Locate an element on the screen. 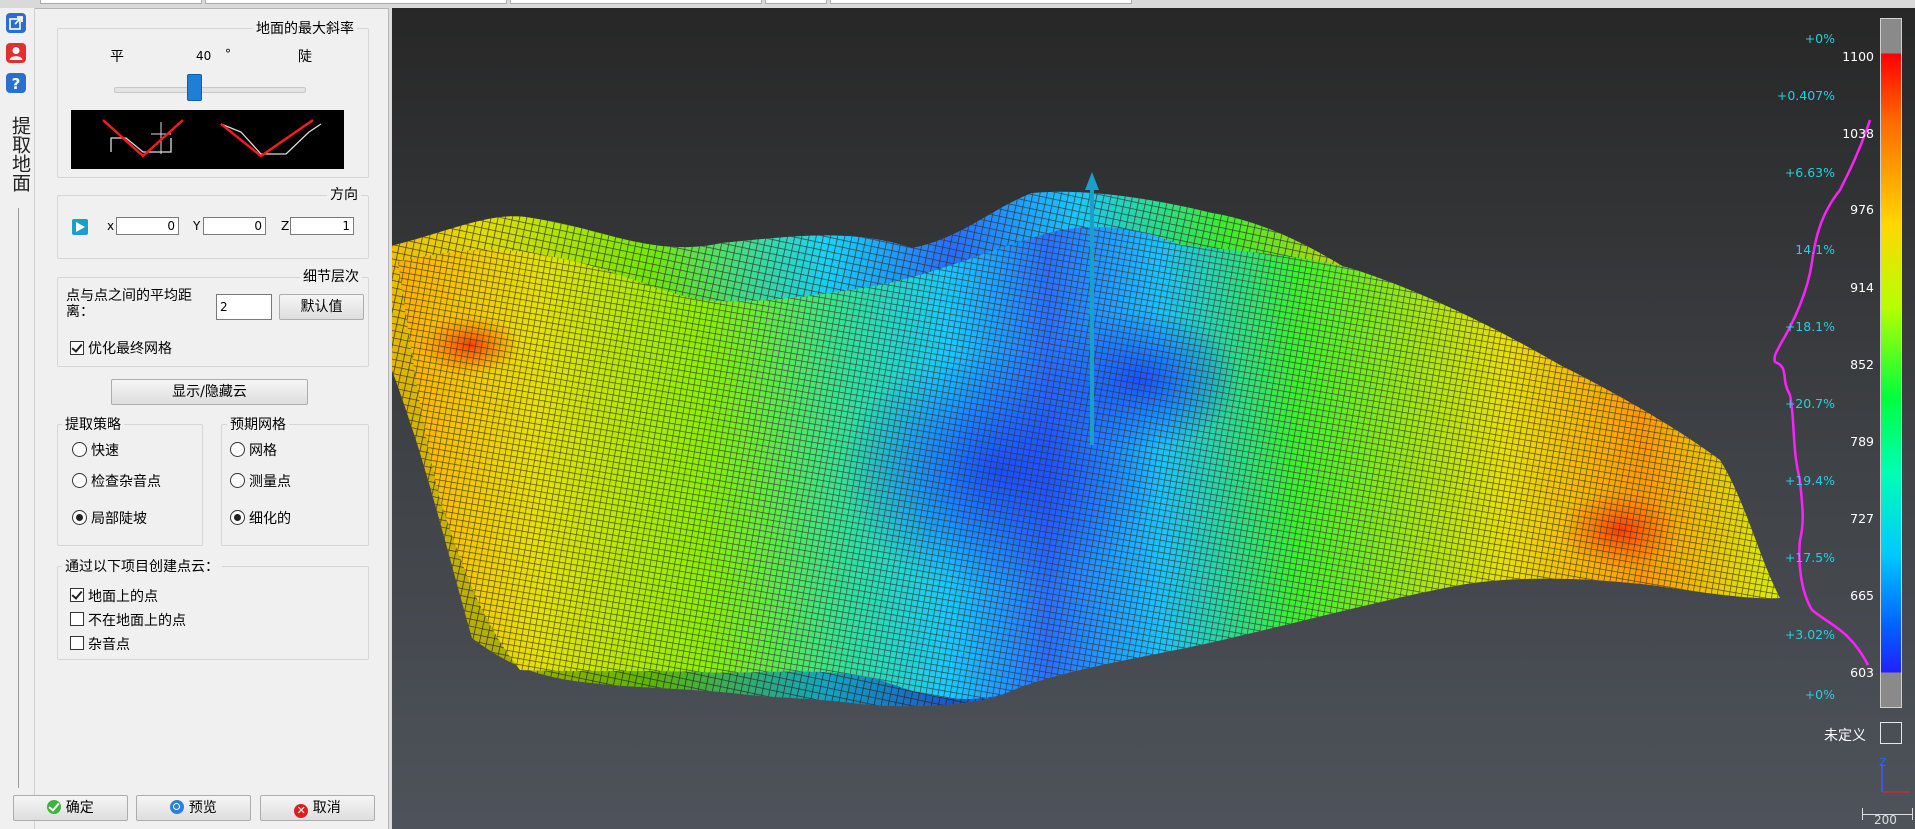  optimize-label: 优化最终网格 is located at coordinates (130, 349).